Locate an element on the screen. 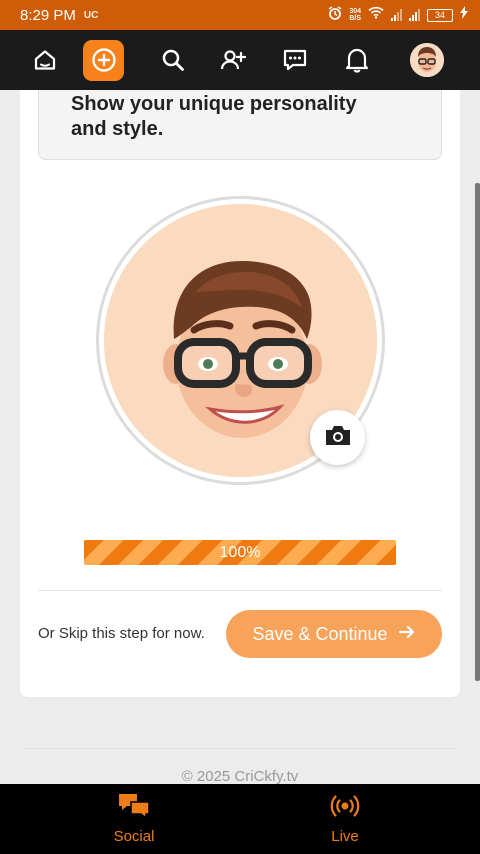  top-navigation is located at coordinates (240, 60).